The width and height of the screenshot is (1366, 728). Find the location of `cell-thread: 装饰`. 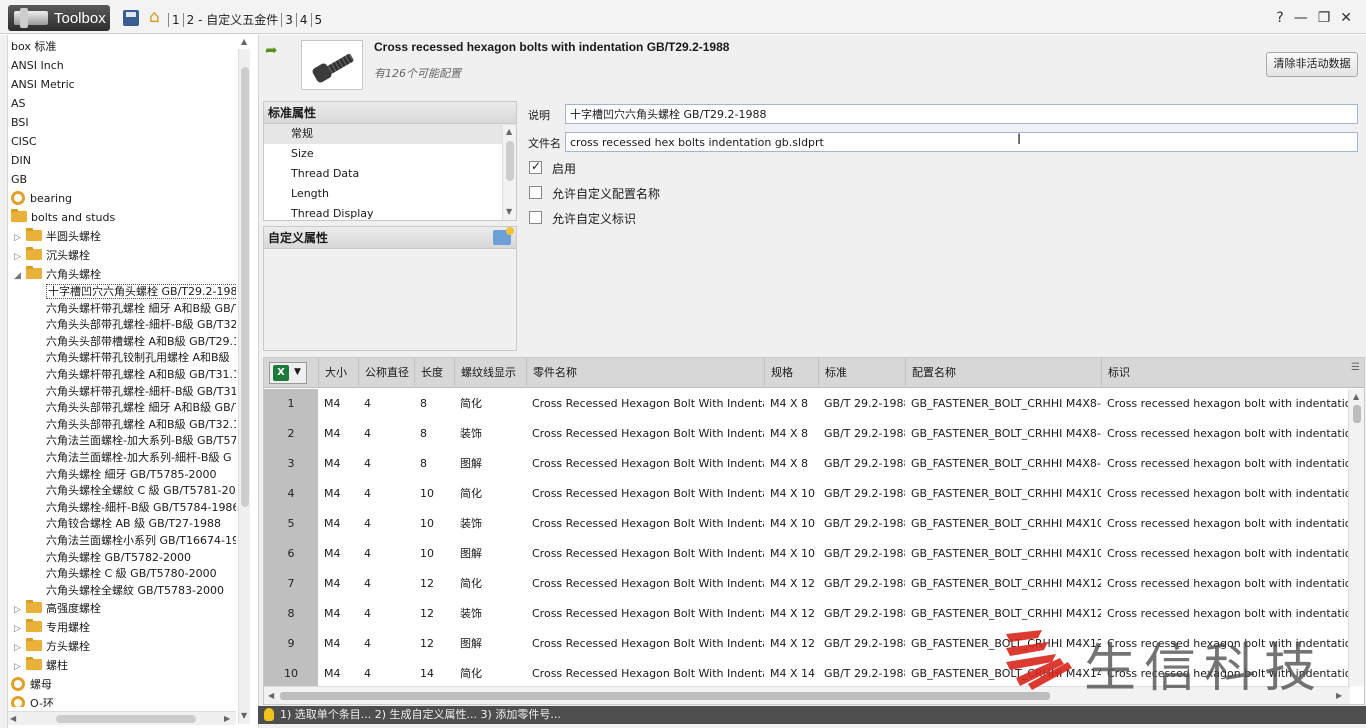

cell-thread: 装饰 is located at coordinates (490, 434).